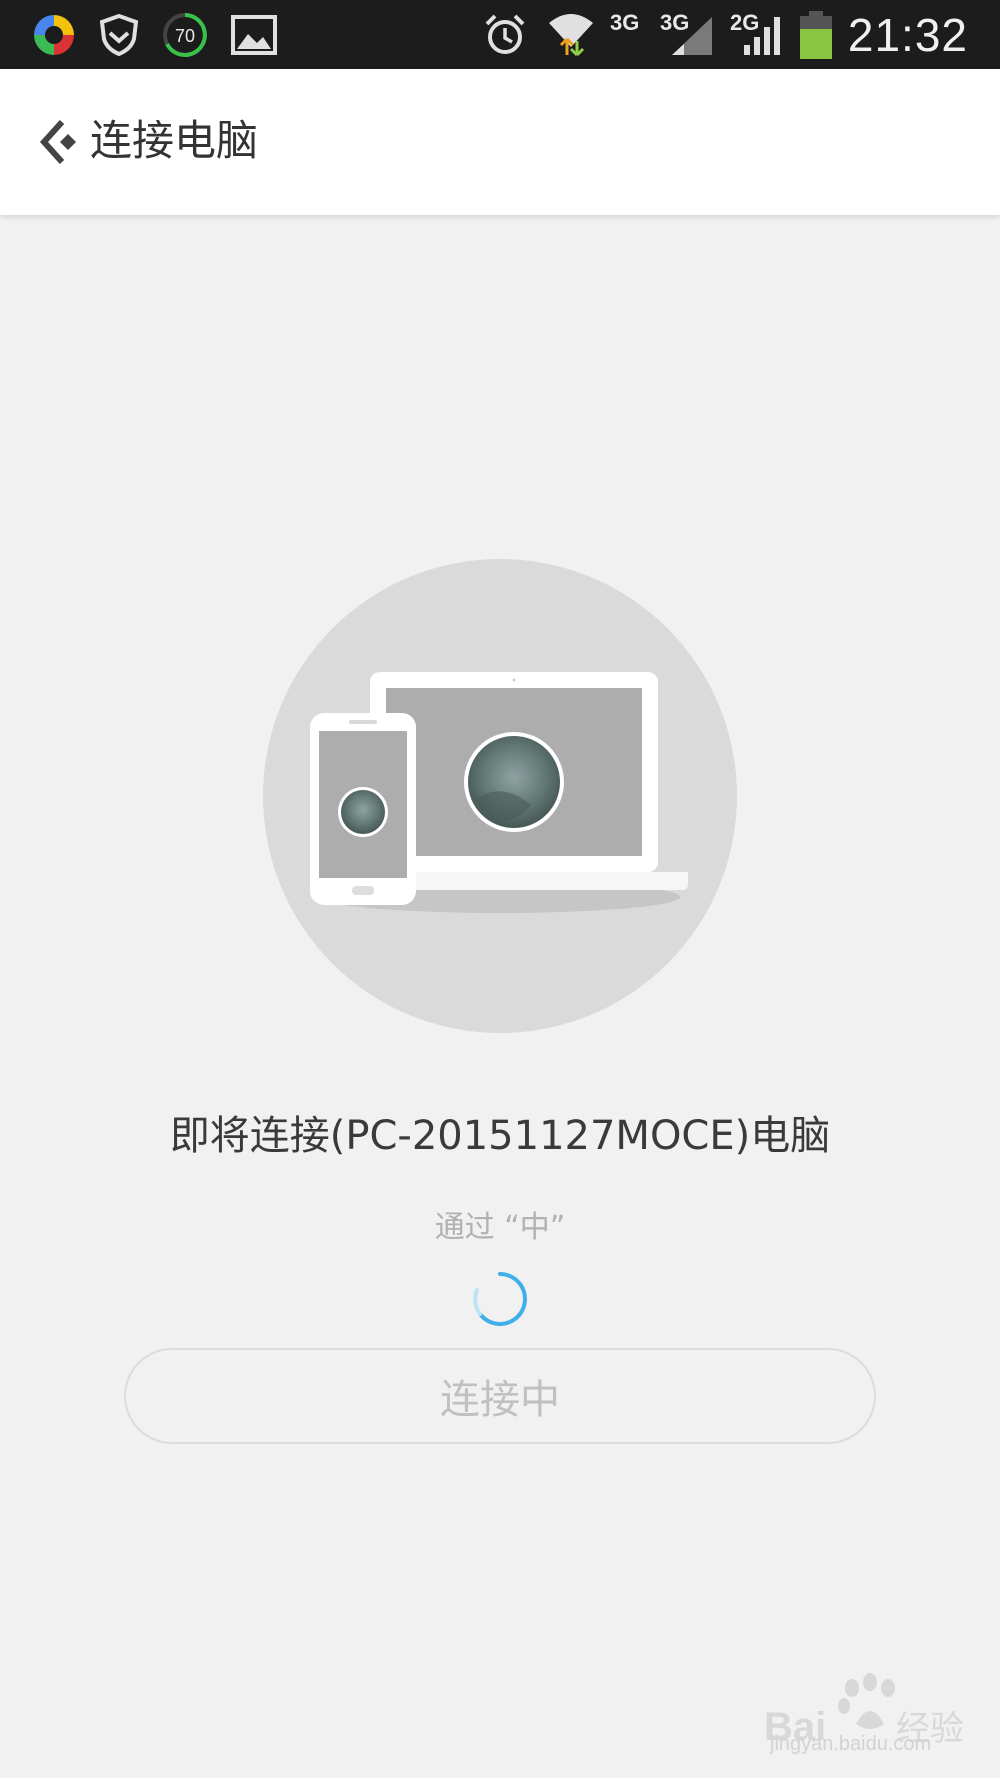  Describe the element at coordinates (505, 34) in the screenshot. I see `alarm-icon` at that location.